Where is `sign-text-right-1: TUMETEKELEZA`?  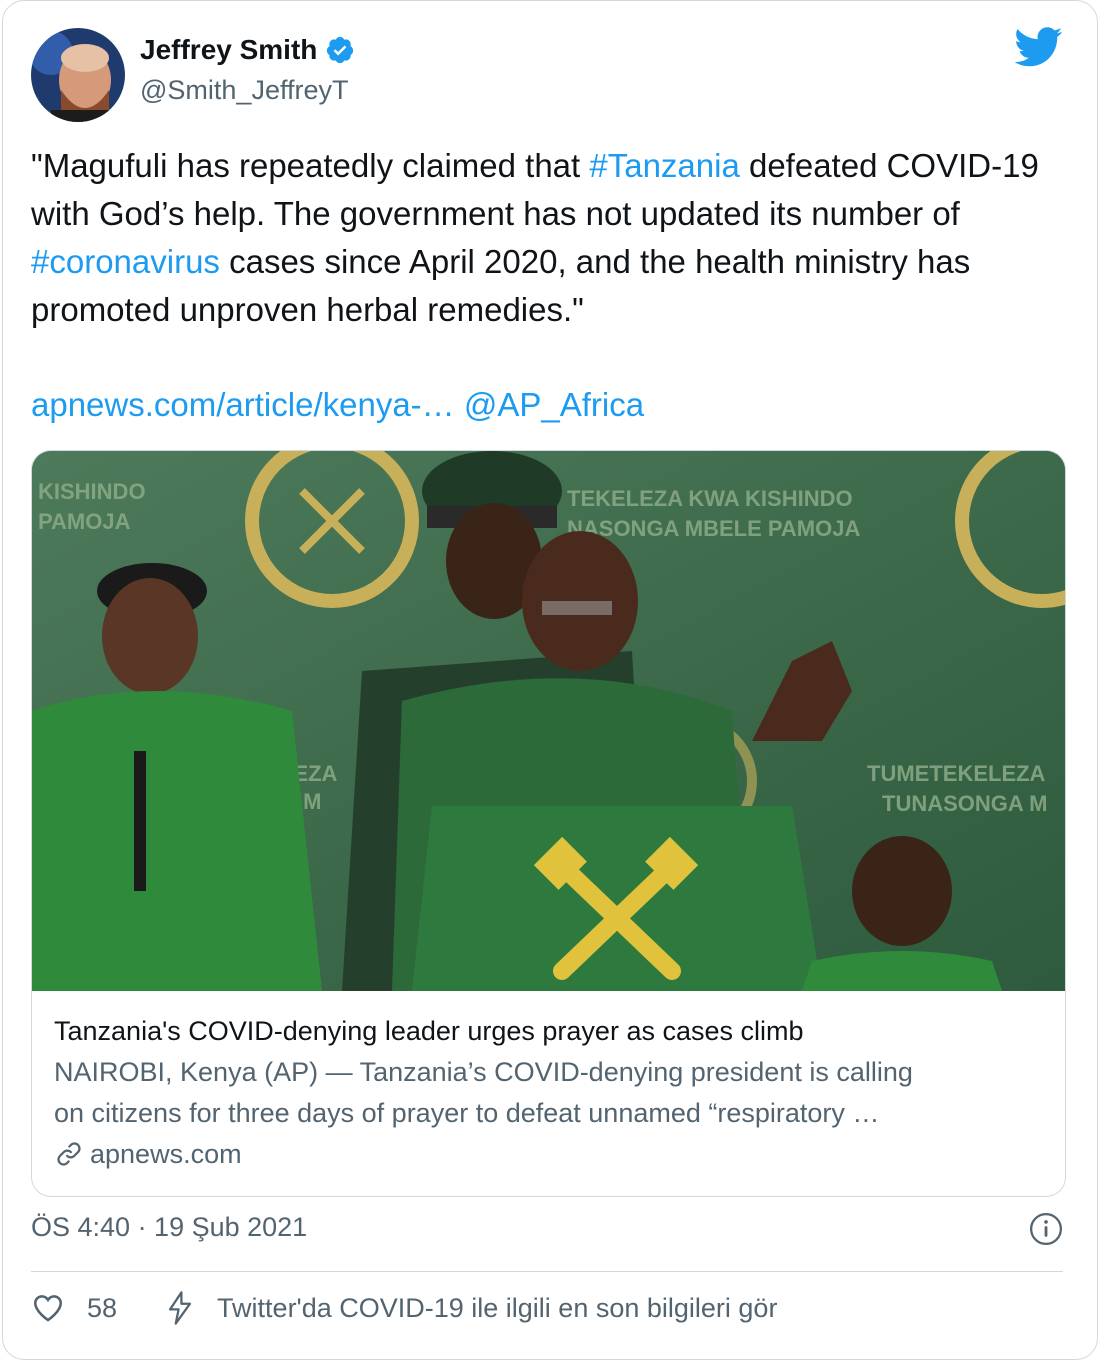
sign-text-right-1: TUMETEKELEZA is located at coordinates (956, 773).